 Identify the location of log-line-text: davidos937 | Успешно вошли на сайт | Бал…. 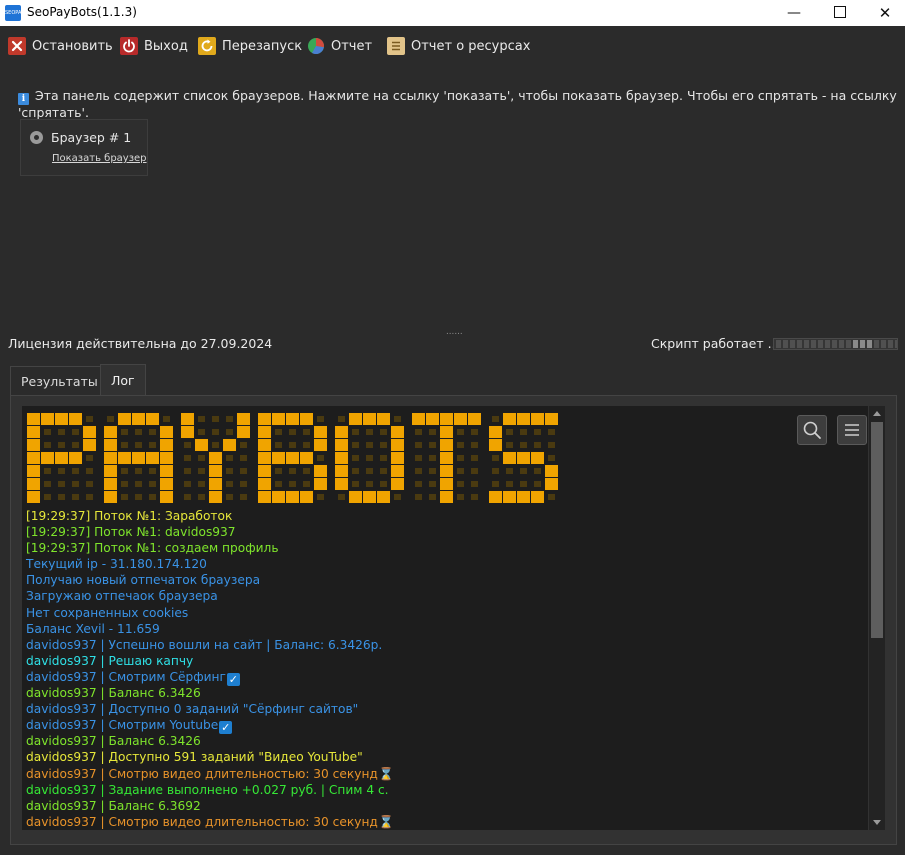
(204, 644).